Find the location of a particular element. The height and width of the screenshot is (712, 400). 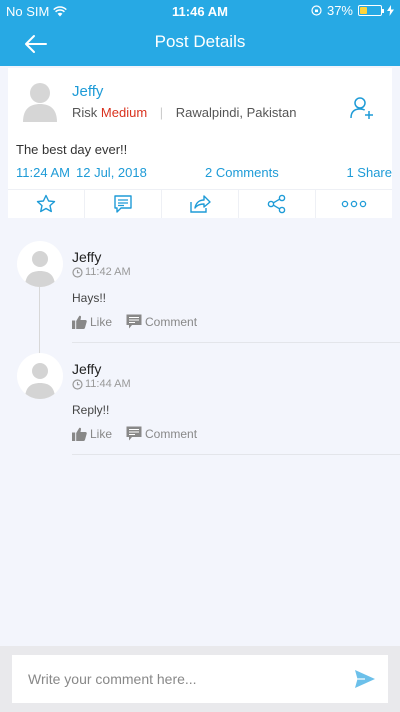

comment-time: 11:42 AM is located at coordinates (101, 272).